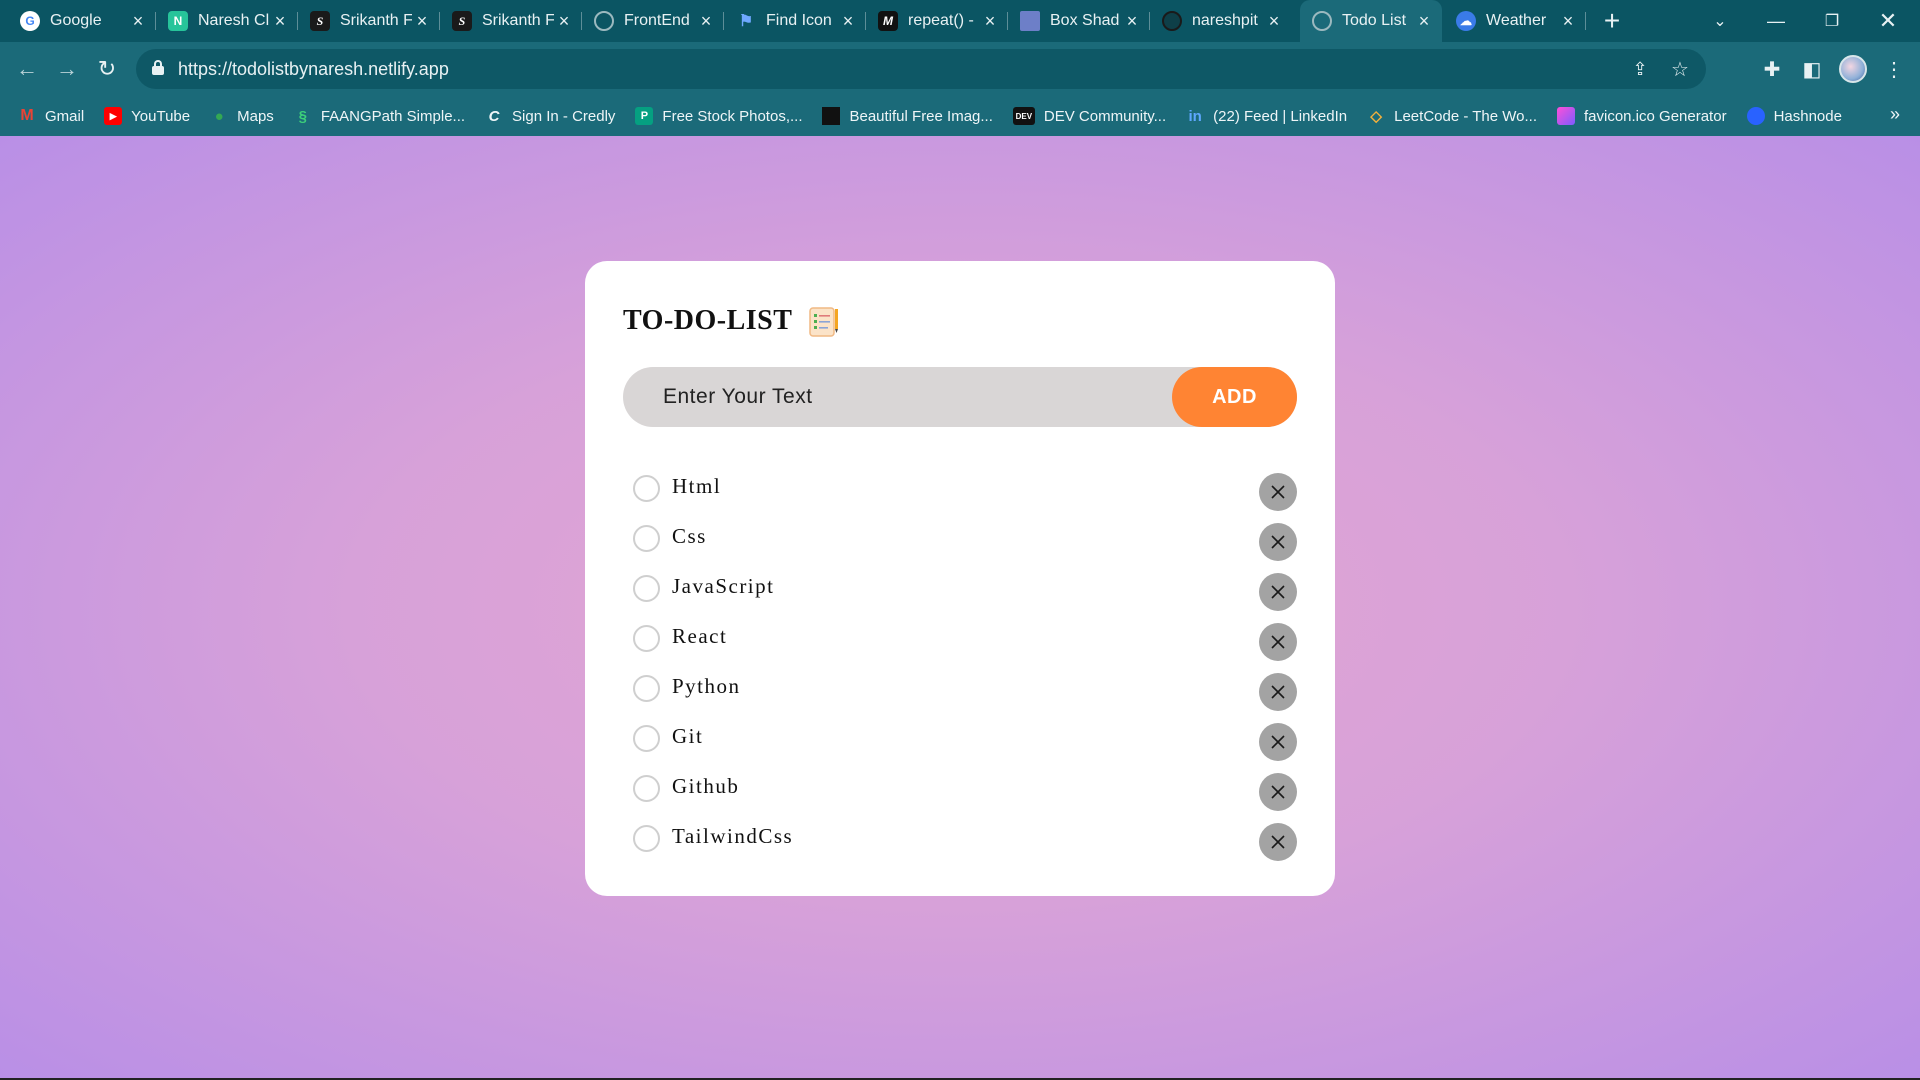  What do you see at coordinates (1853, 69) in the screenshot?
I see `profile-avatar` at bounding box center [1853, 69].